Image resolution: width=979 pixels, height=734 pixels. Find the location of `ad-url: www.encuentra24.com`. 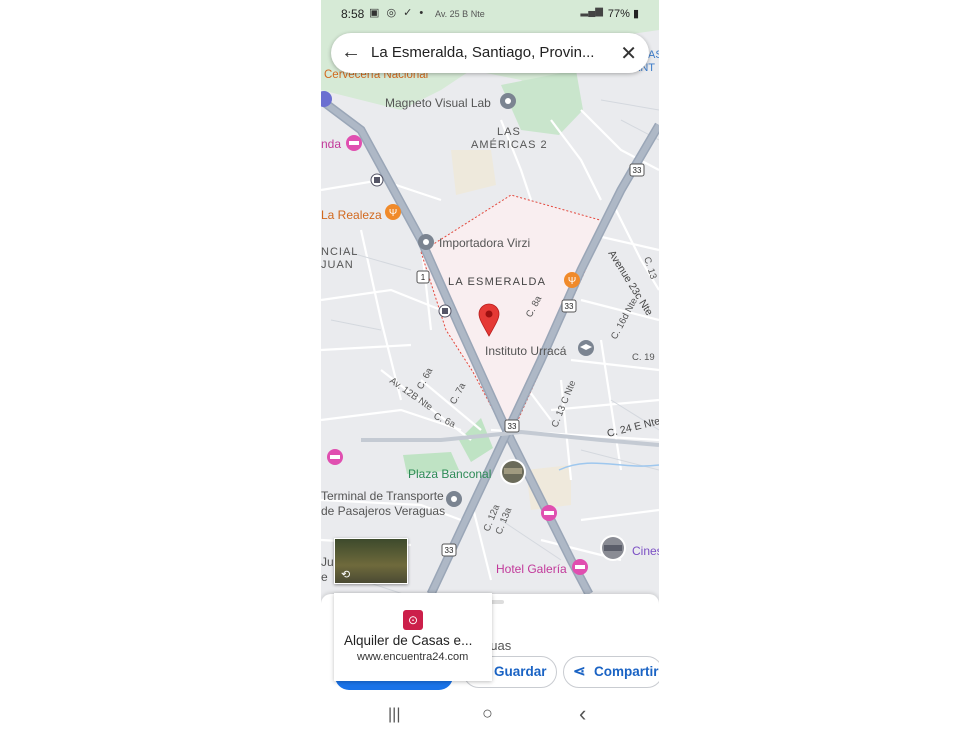

ad-url: www.encuentra24.com is located at coordinates (412, 657).